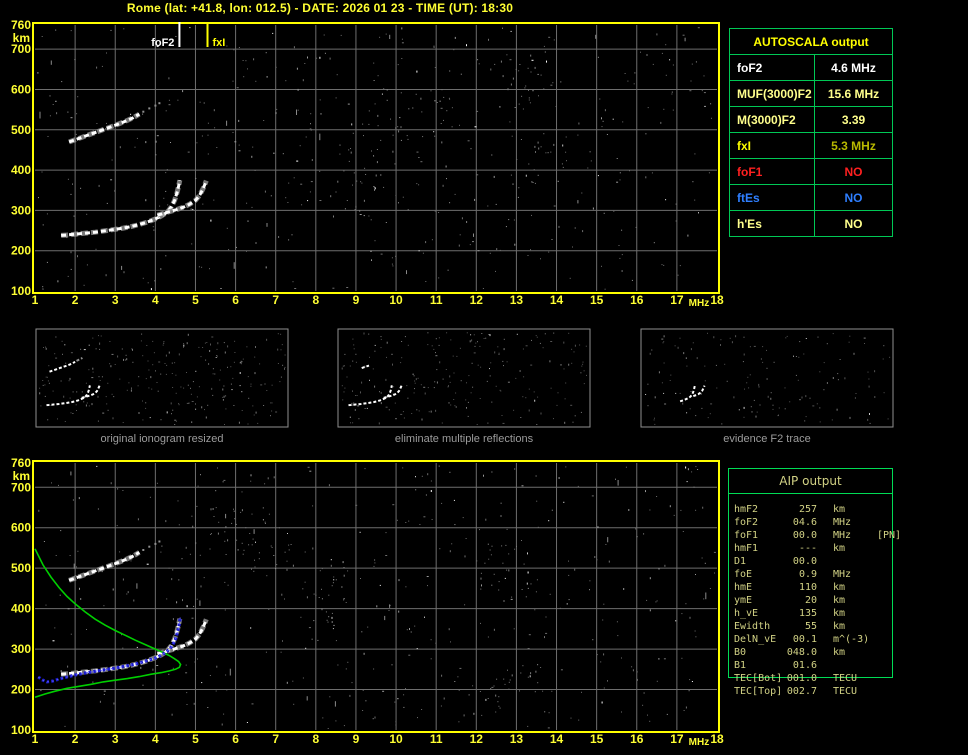  Describe the element at coordinates (810, 481) in the screenshot. I see `aip-panel-header: AIP output` at that location.